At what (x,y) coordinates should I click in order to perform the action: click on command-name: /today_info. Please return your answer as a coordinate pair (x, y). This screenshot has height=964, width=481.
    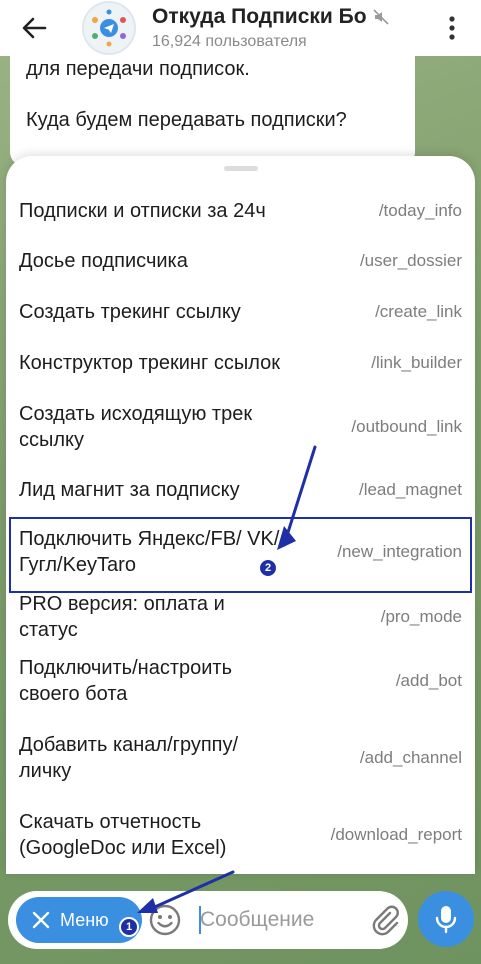
    Looking at the image, I should click on (420, 210).